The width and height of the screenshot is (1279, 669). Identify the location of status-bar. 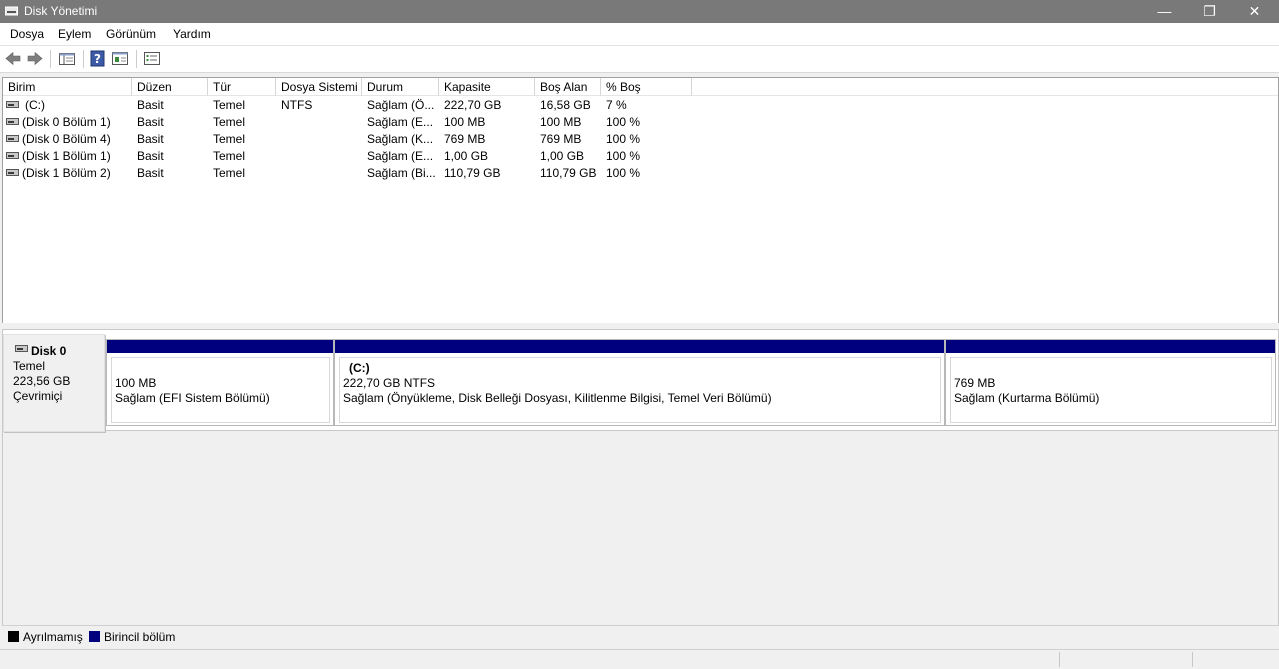
(639, 659).